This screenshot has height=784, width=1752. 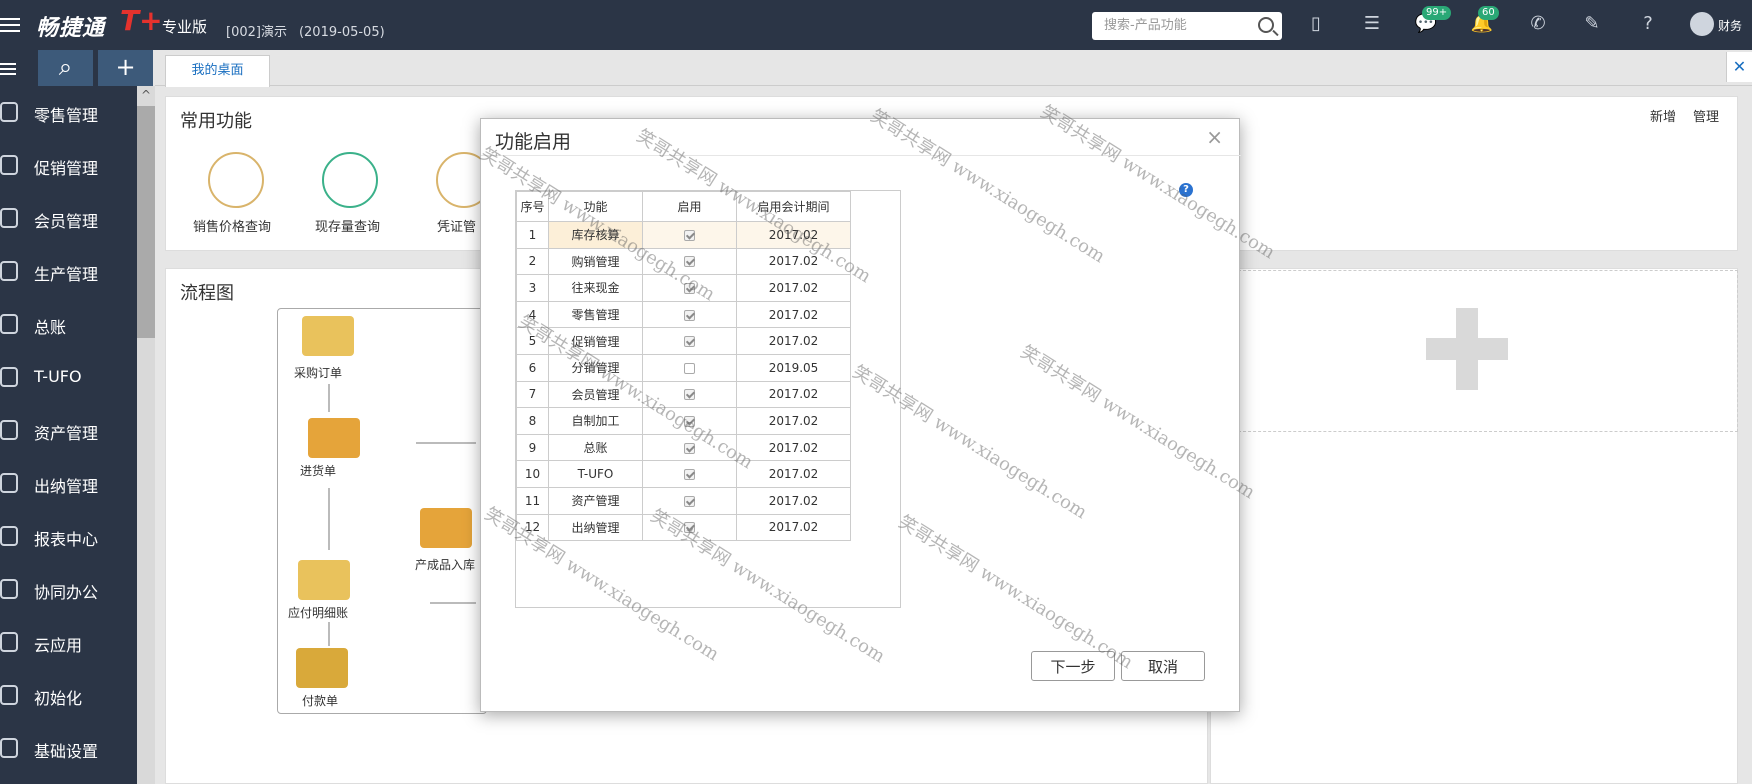 What do you see at coordinates (532, 341) in the screenshot?
I see `row-no: 5` at bounding box center [532, 341].